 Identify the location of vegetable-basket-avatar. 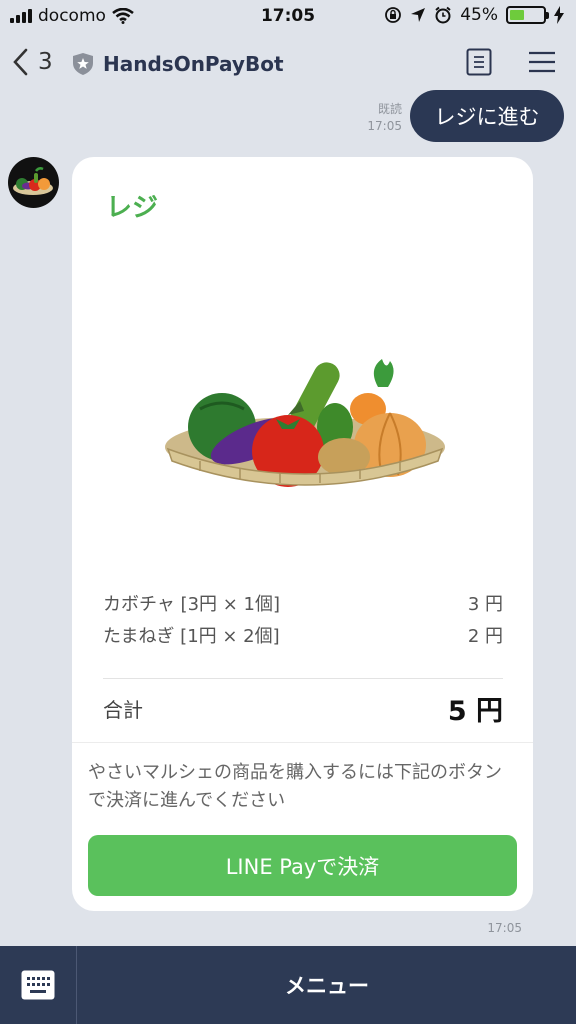
(33, 181).